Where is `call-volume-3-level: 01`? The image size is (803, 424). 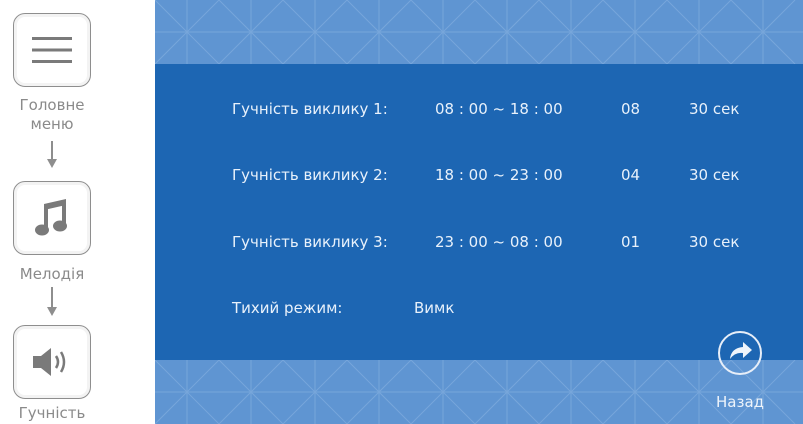 call-volume-3-level: 01 is located at coordinates (630, 242).